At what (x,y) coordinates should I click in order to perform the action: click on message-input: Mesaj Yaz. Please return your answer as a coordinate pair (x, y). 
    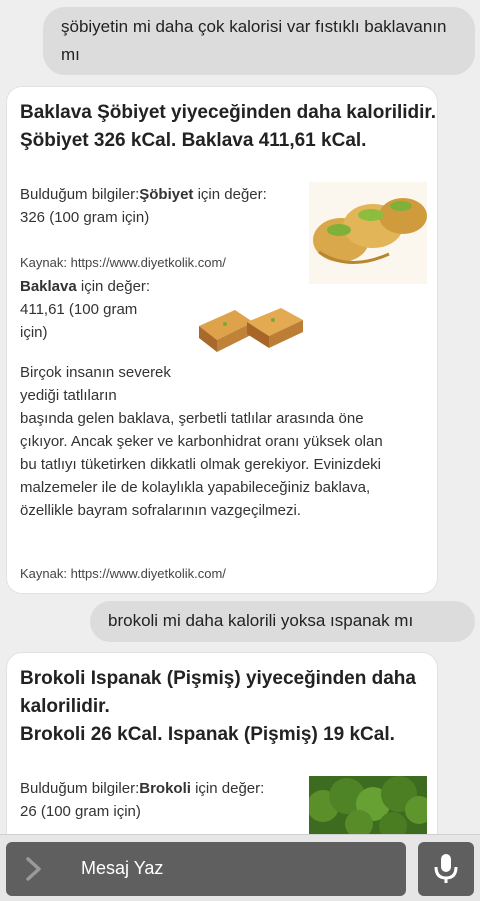
    Looking at the image, I should click on (206, 869).